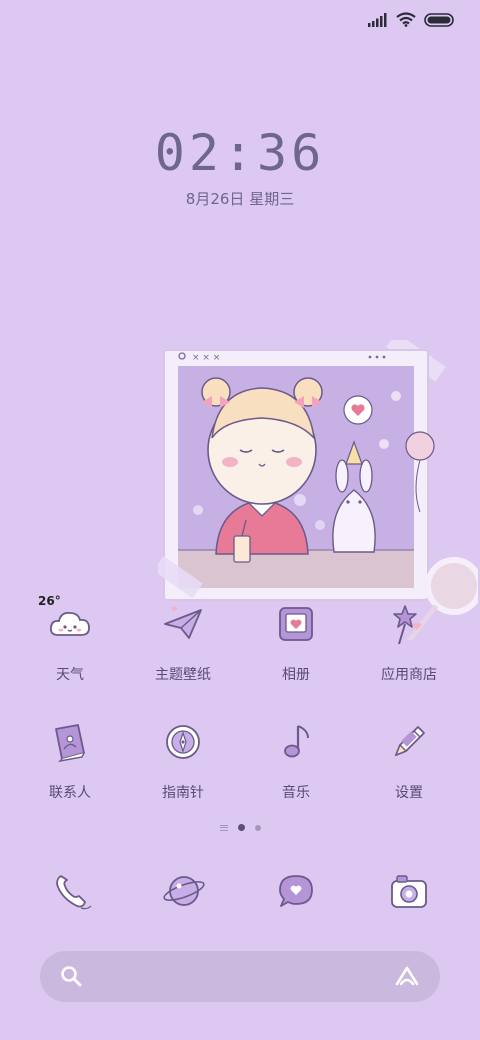  I want to click on dock-messages, so click(296, 891).